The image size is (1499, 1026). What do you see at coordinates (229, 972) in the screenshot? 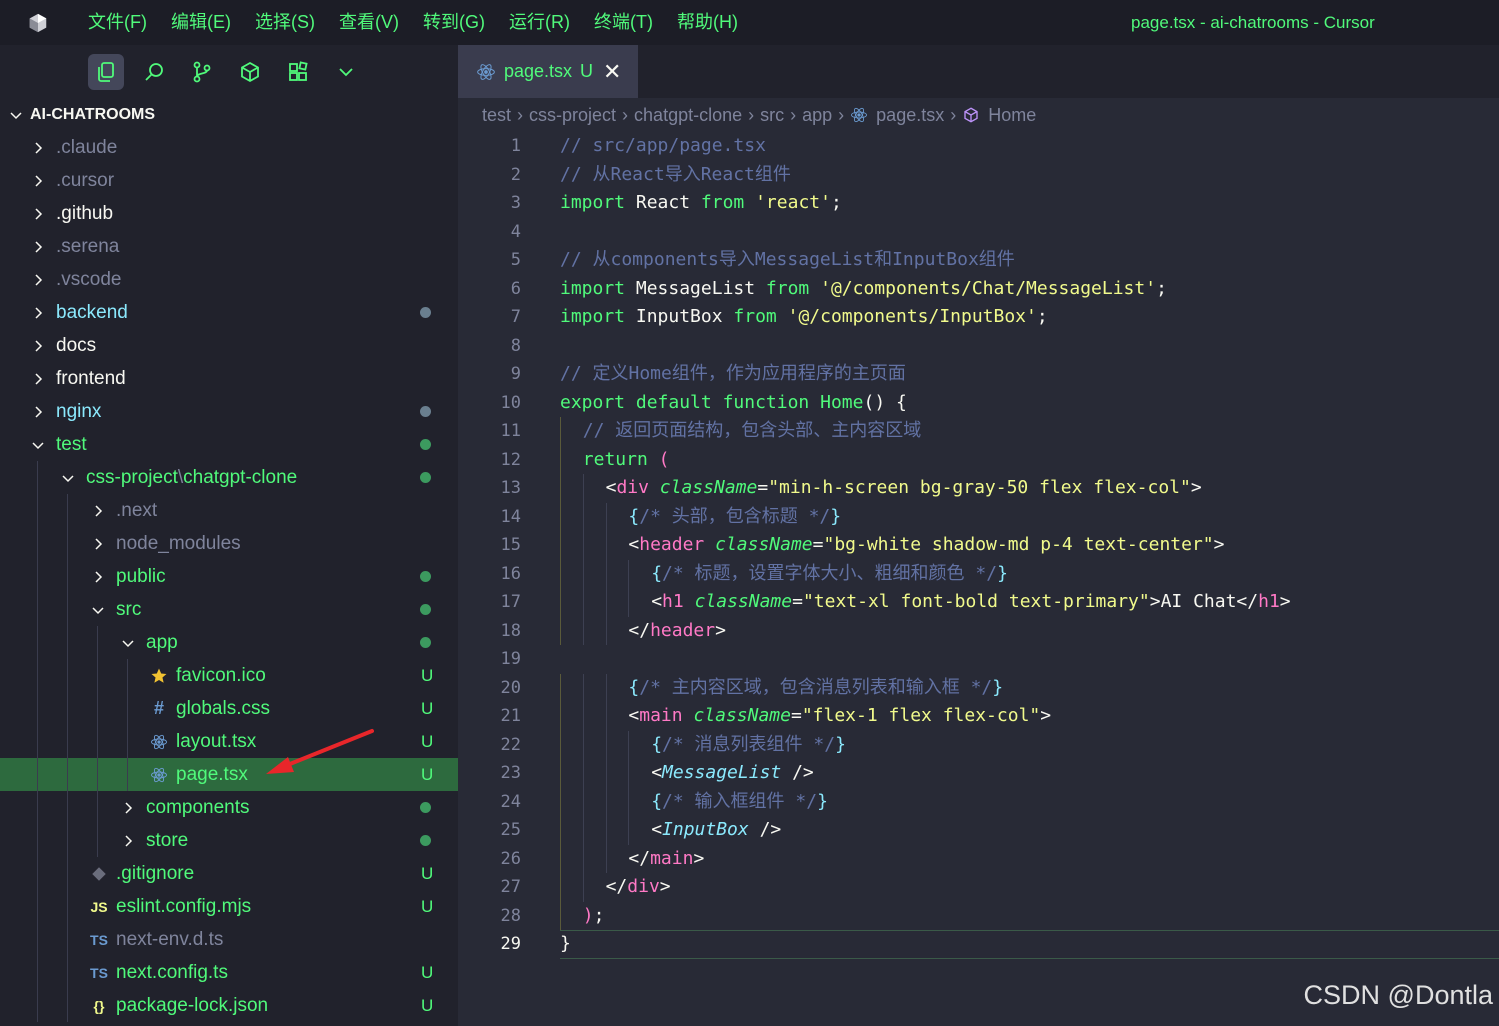
I see `file-item: TS next.config.ts U` at bounding box center [229, 972].